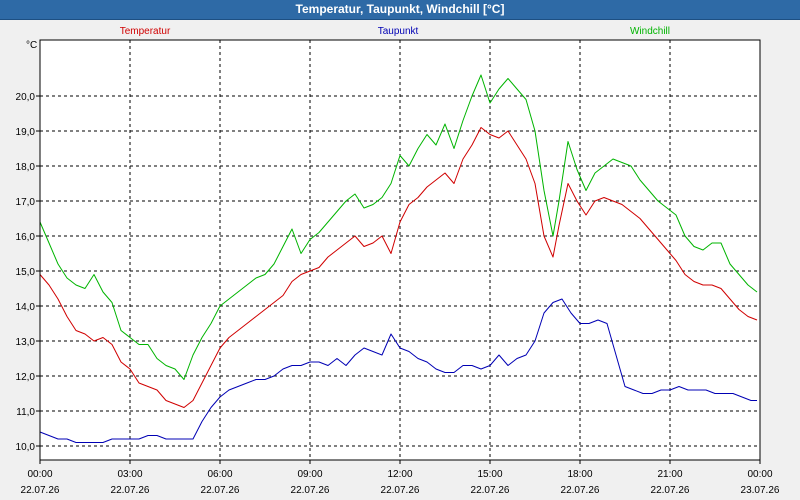  I want to click on x-tick-time-label: 12:00, so click(399, 474).